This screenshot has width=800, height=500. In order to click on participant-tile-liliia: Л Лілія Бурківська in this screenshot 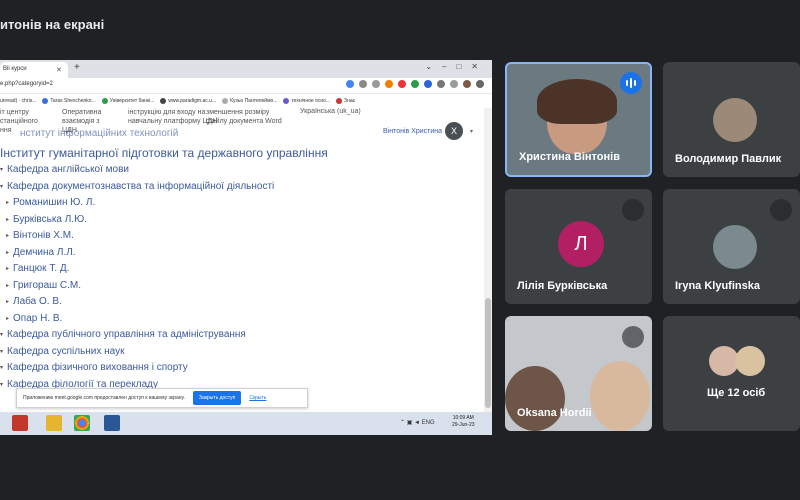, I will do `click(578, 246)`.